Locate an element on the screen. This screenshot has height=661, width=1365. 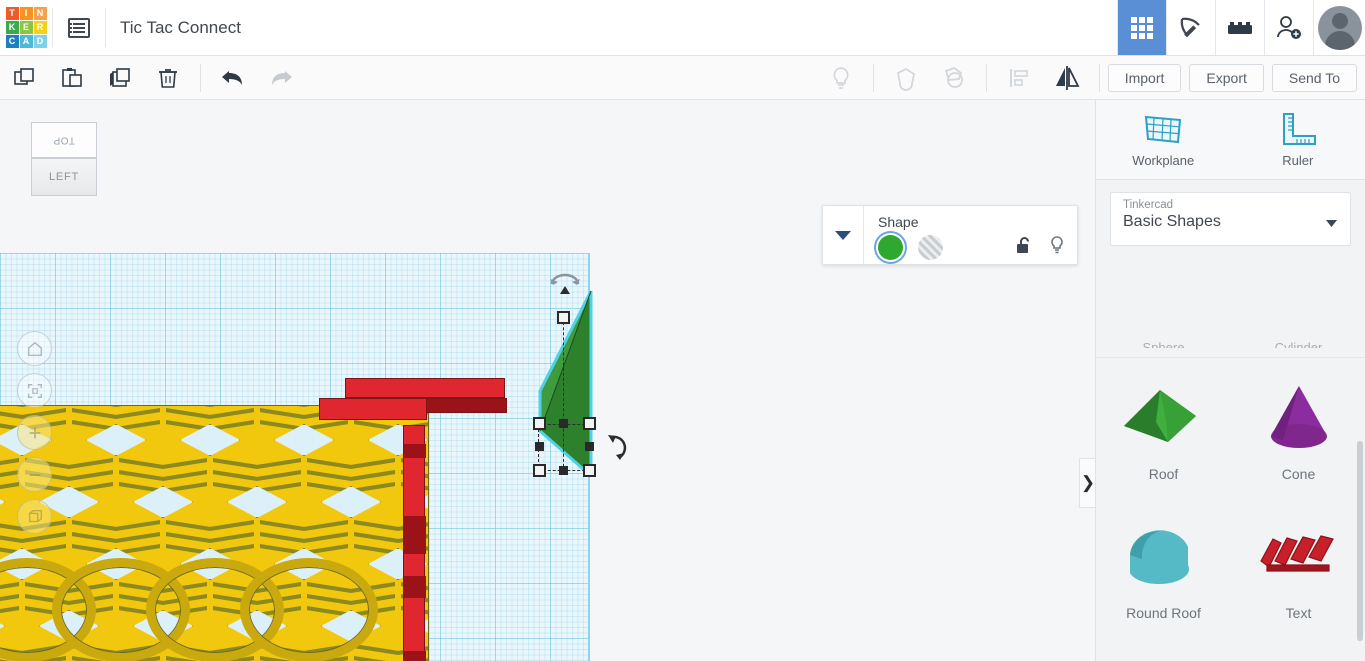
fit-to-view-icon is located at coordinates (34, 390).